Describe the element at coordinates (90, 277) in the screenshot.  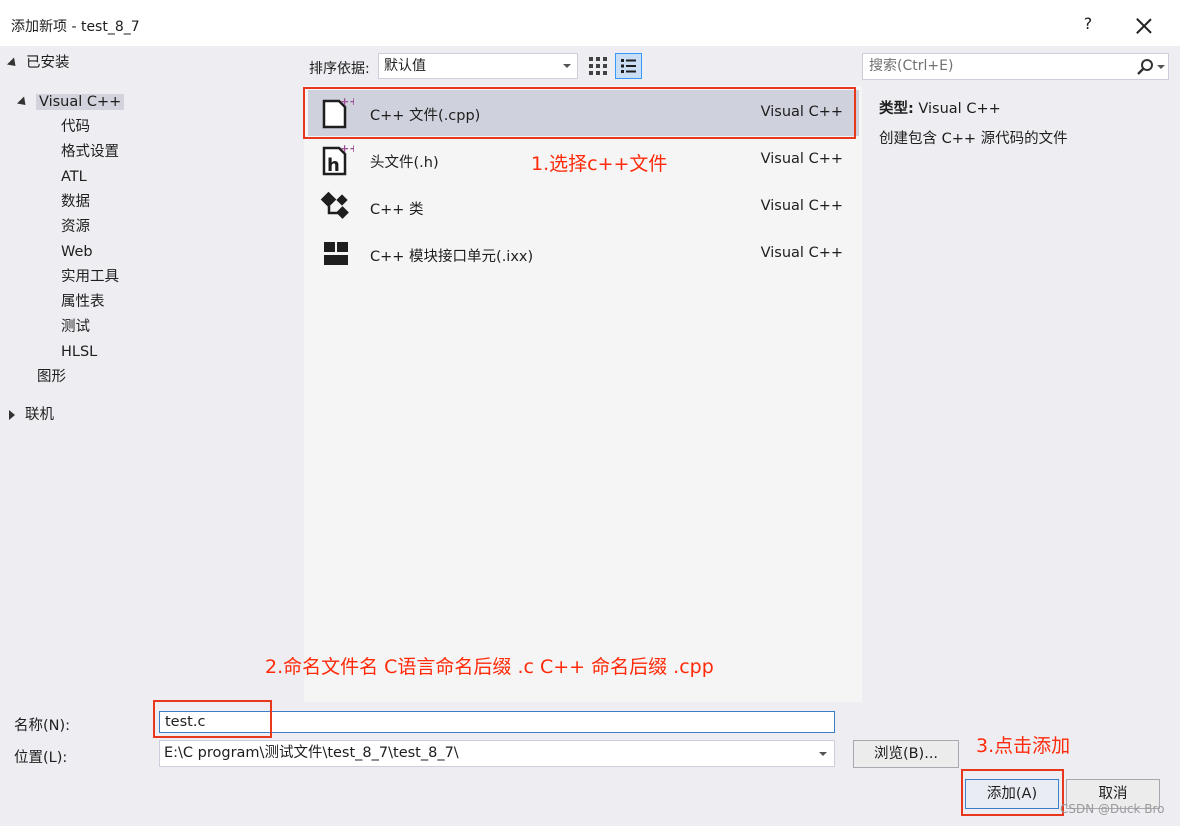
I see `tree-item-utility: 实用工具` at that location.